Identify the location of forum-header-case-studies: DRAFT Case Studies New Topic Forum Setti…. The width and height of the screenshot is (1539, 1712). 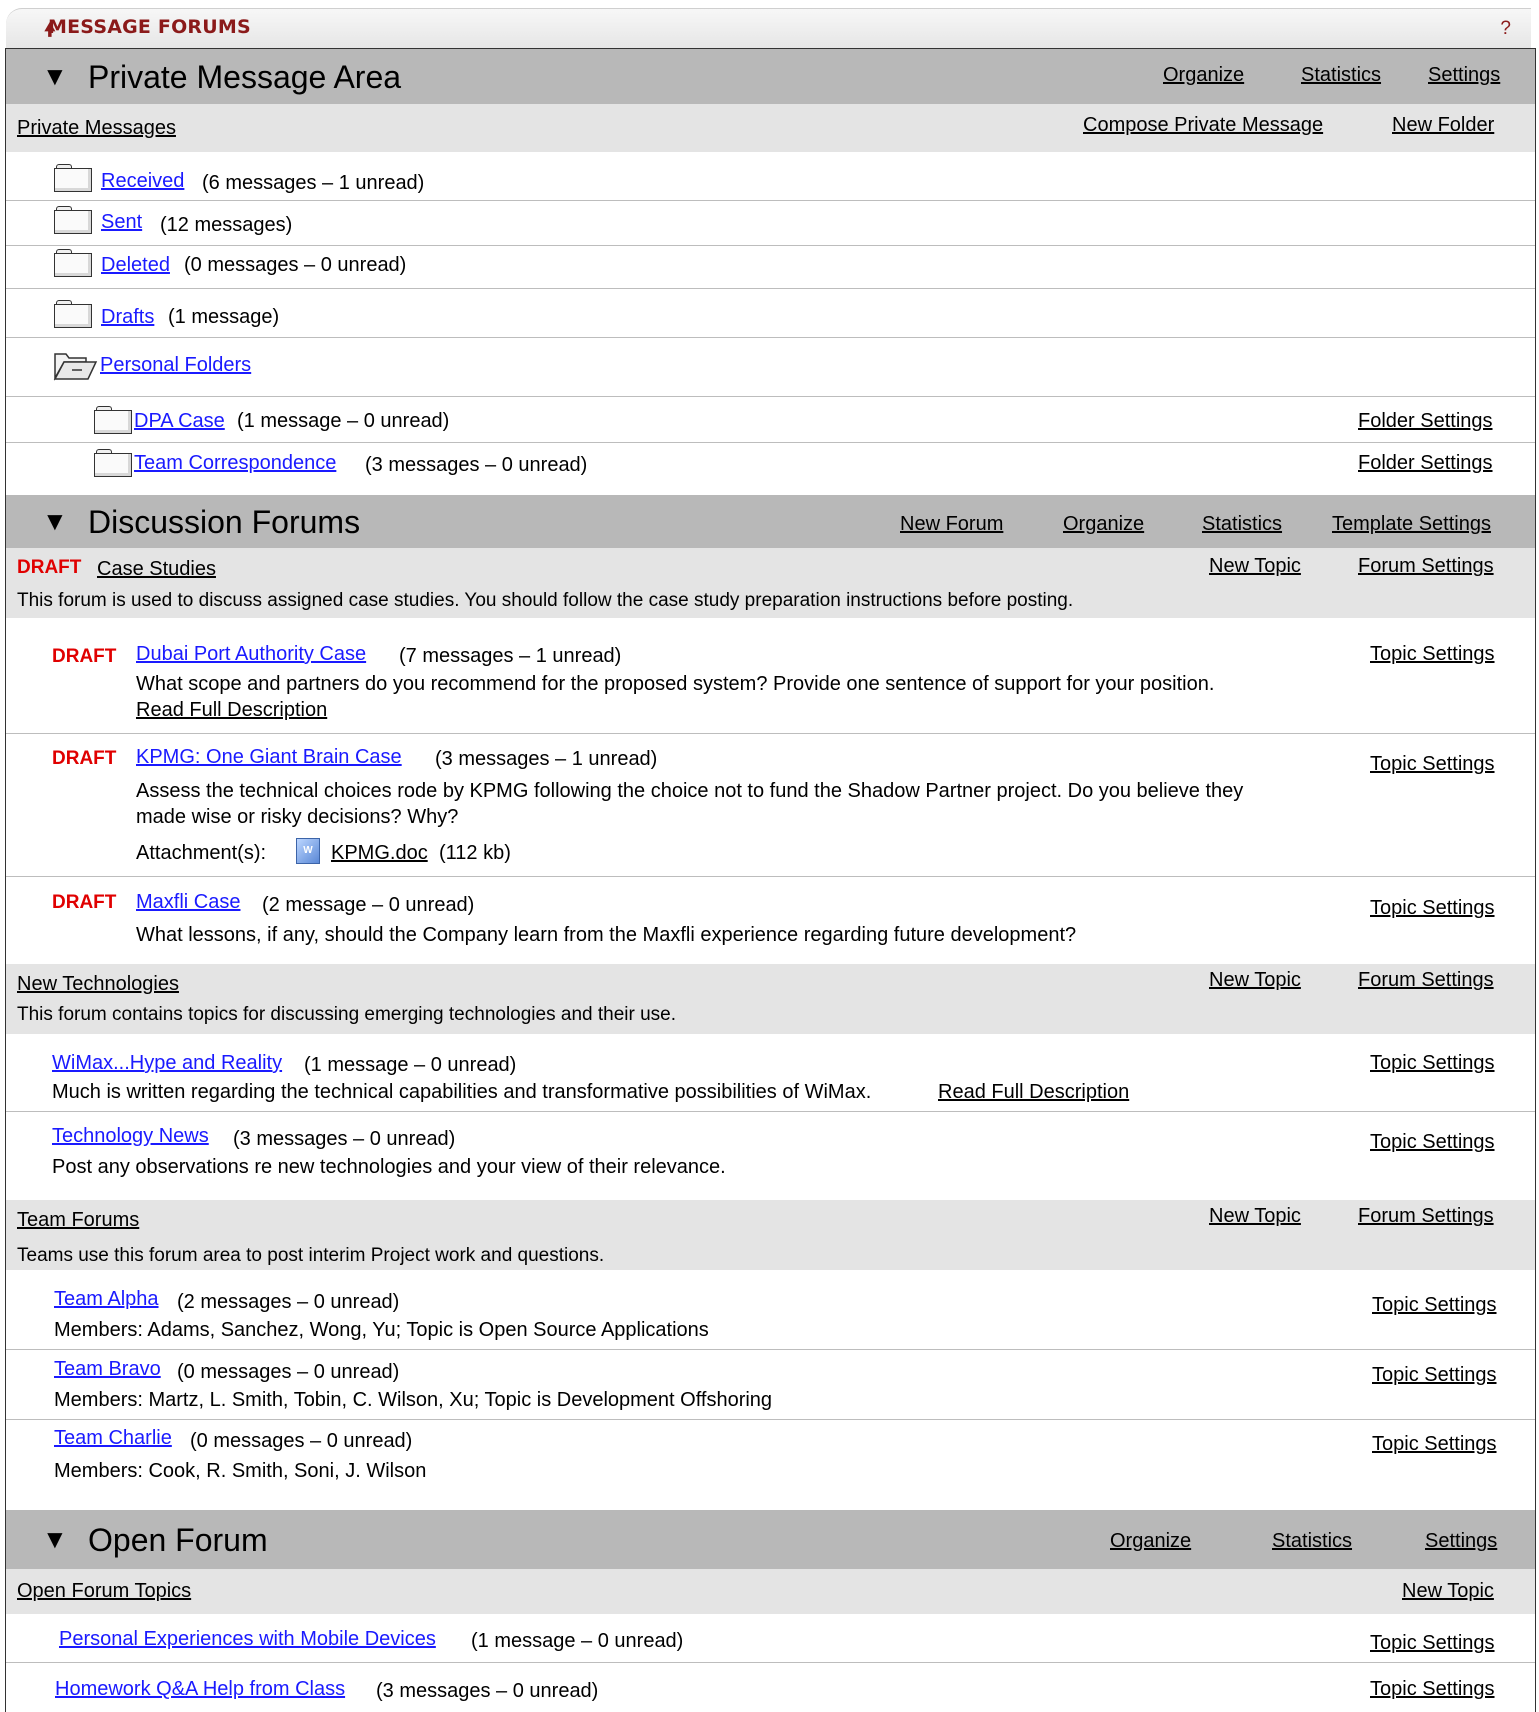
(770, 583).